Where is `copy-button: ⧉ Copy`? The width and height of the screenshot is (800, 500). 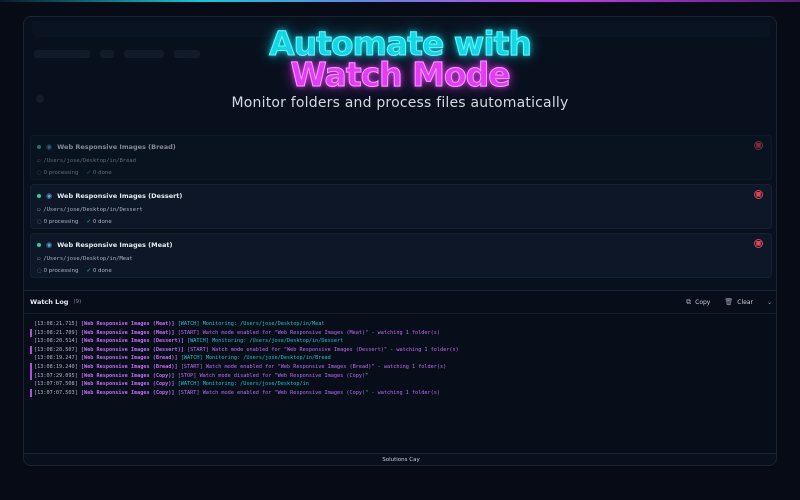
copy-button: ⧉ Copy is located at coordinates (698, 302).